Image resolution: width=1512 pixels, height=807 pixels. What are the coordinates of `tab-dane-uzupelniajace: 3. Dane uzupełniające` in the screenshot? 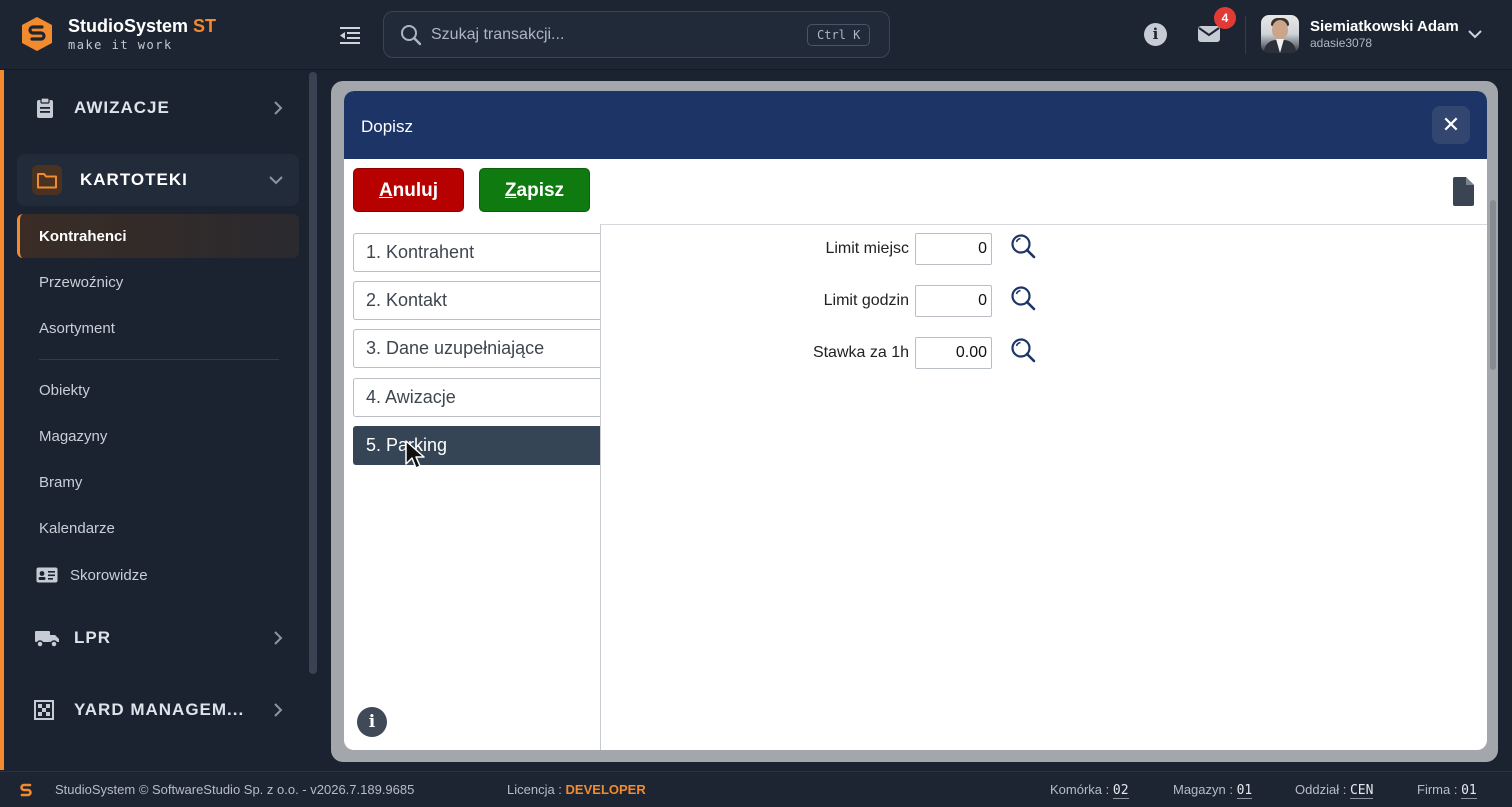 It's located at (476, 348).